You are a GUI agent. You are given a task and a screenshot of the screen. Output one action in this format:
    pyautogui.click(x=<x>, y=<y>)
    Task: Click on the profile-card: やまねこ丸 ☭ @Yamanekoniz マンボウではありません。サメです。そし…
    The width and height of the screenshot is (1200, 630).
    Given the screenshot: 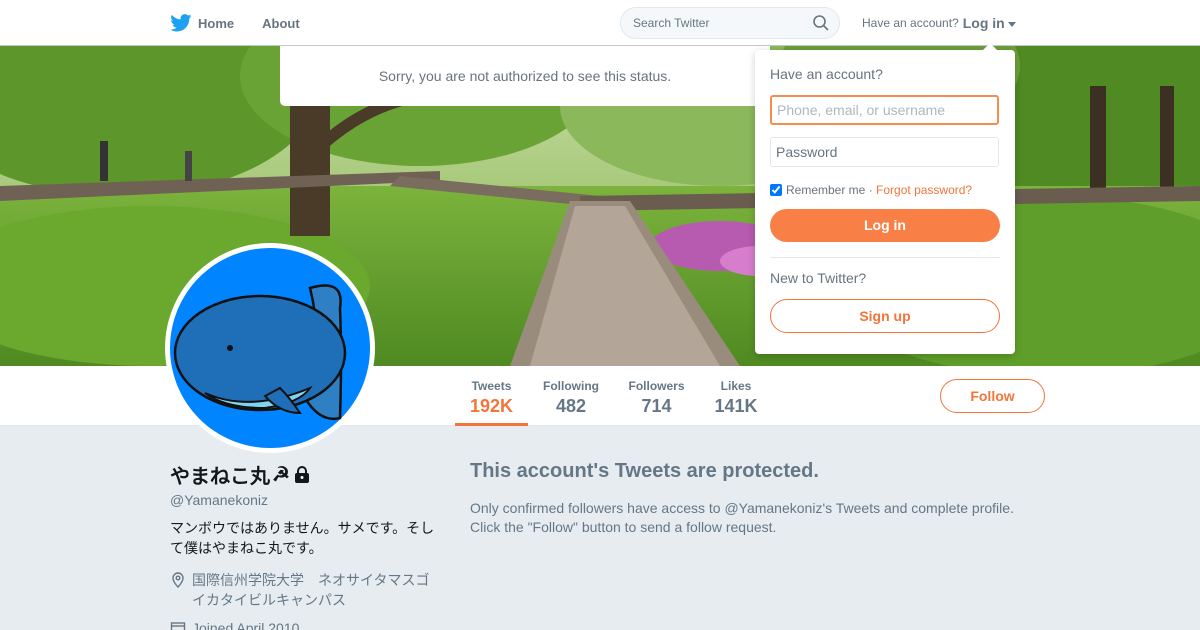 What is the action you would take?
    pyautogui.click(x=302, y=545)
    